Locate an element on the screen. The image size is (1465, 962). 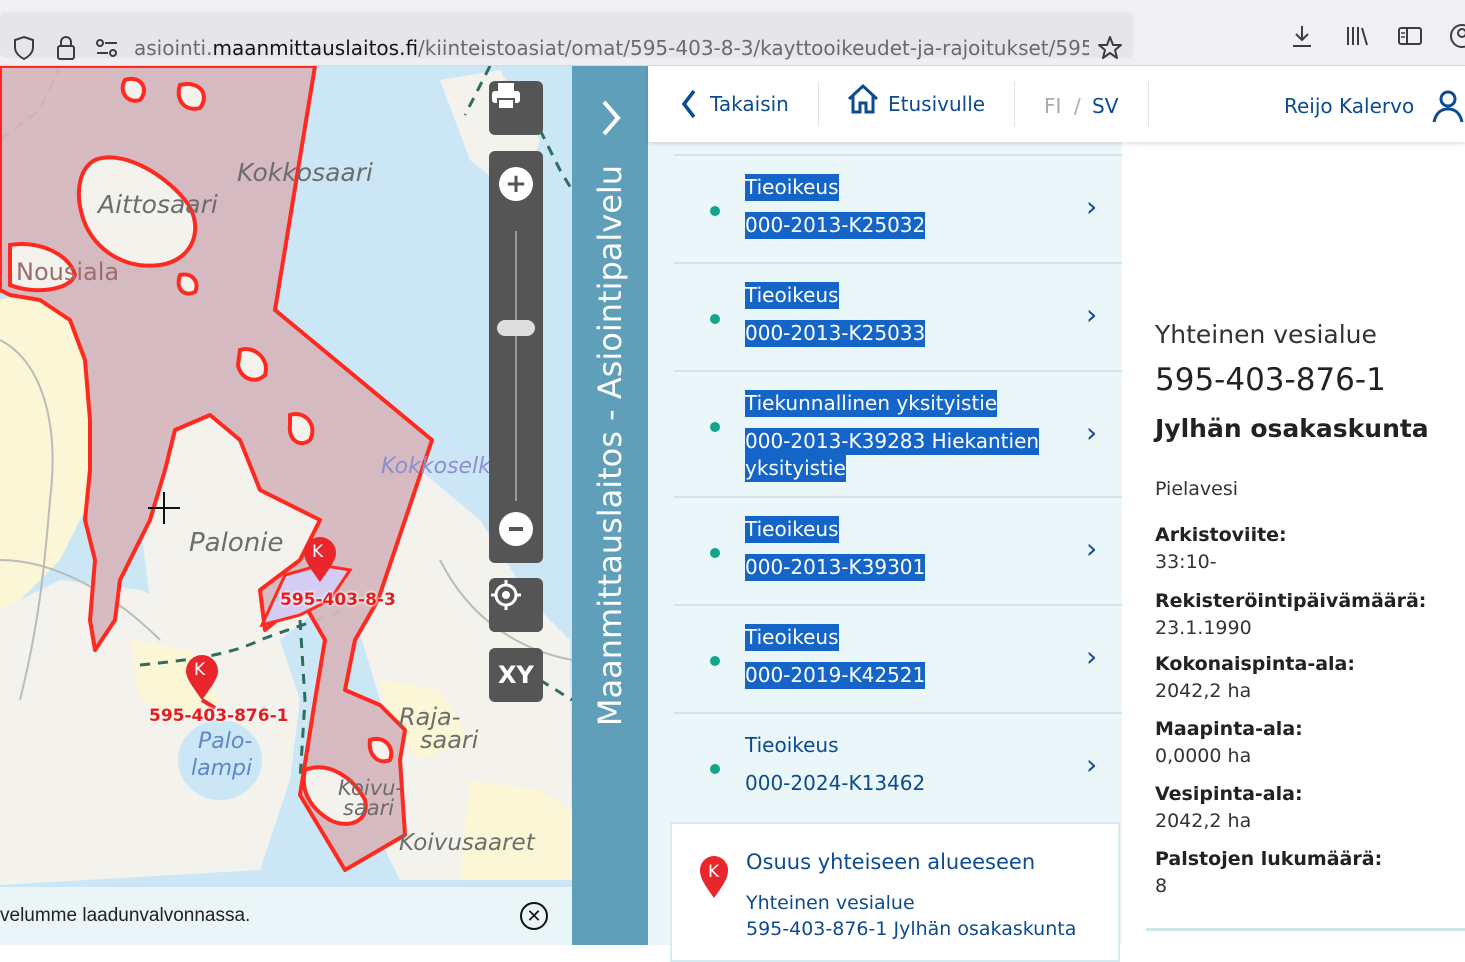
shield-icon is located at coordinates (24, 48).